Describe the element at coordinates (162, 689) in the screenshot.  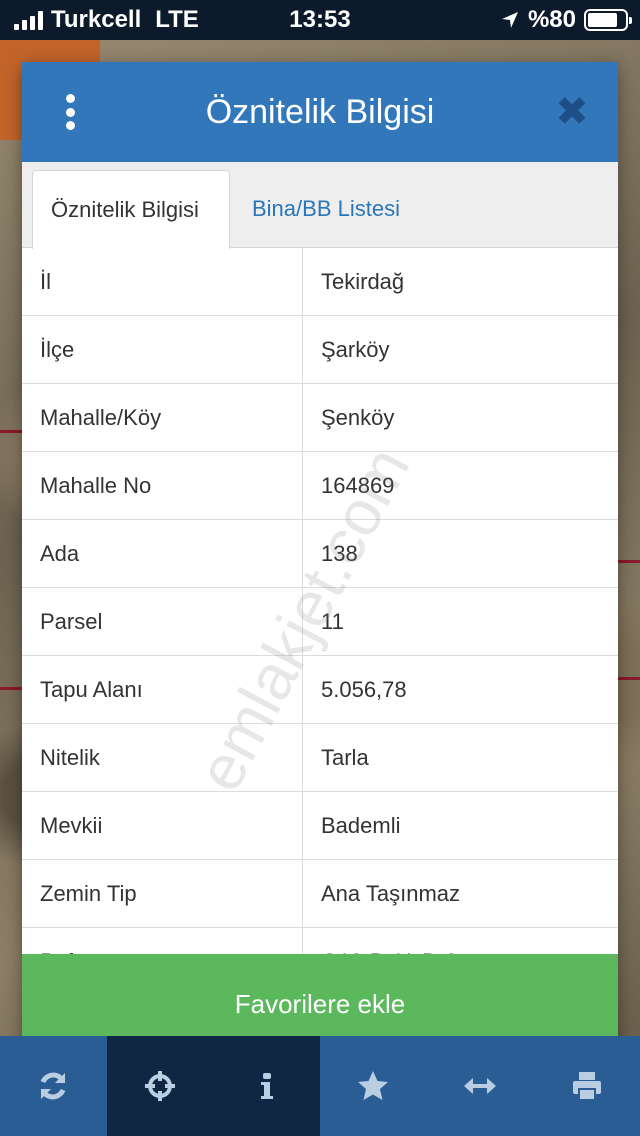
I see `row-key: Tapu Alanı` at that location.